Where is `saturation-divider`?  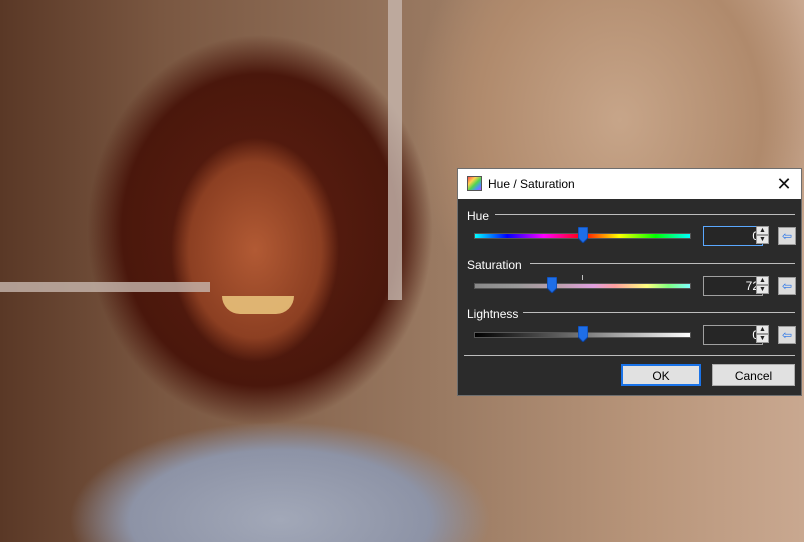 saturation-divider is located at coordinates (662, 263).